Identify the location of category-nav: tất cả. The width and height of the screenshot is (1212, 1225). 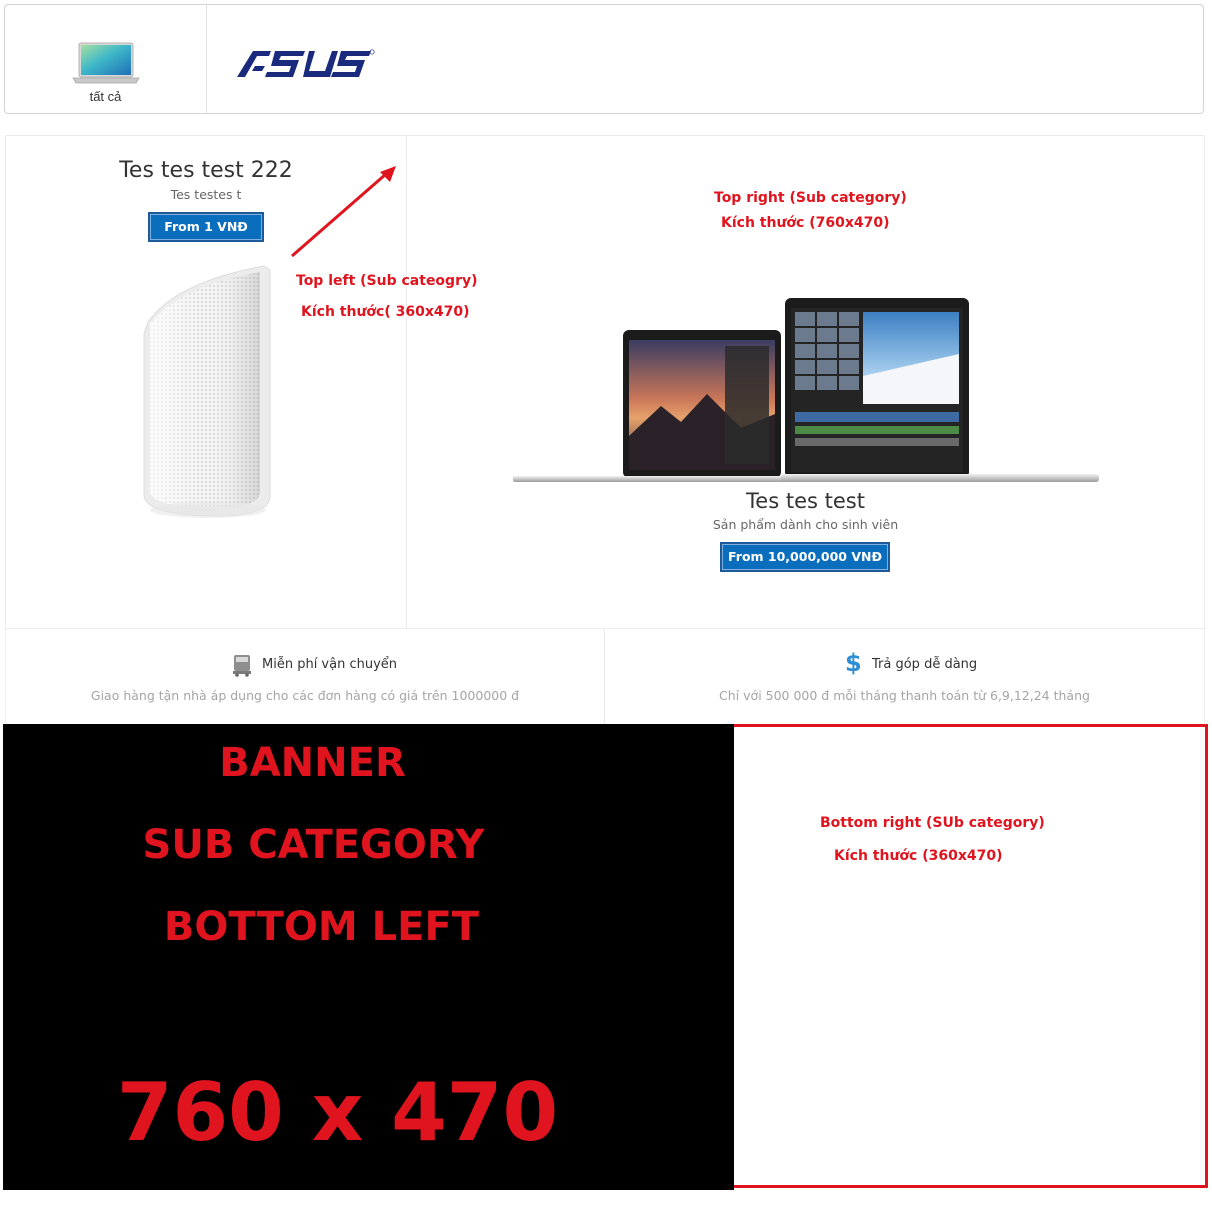
(604, 59).